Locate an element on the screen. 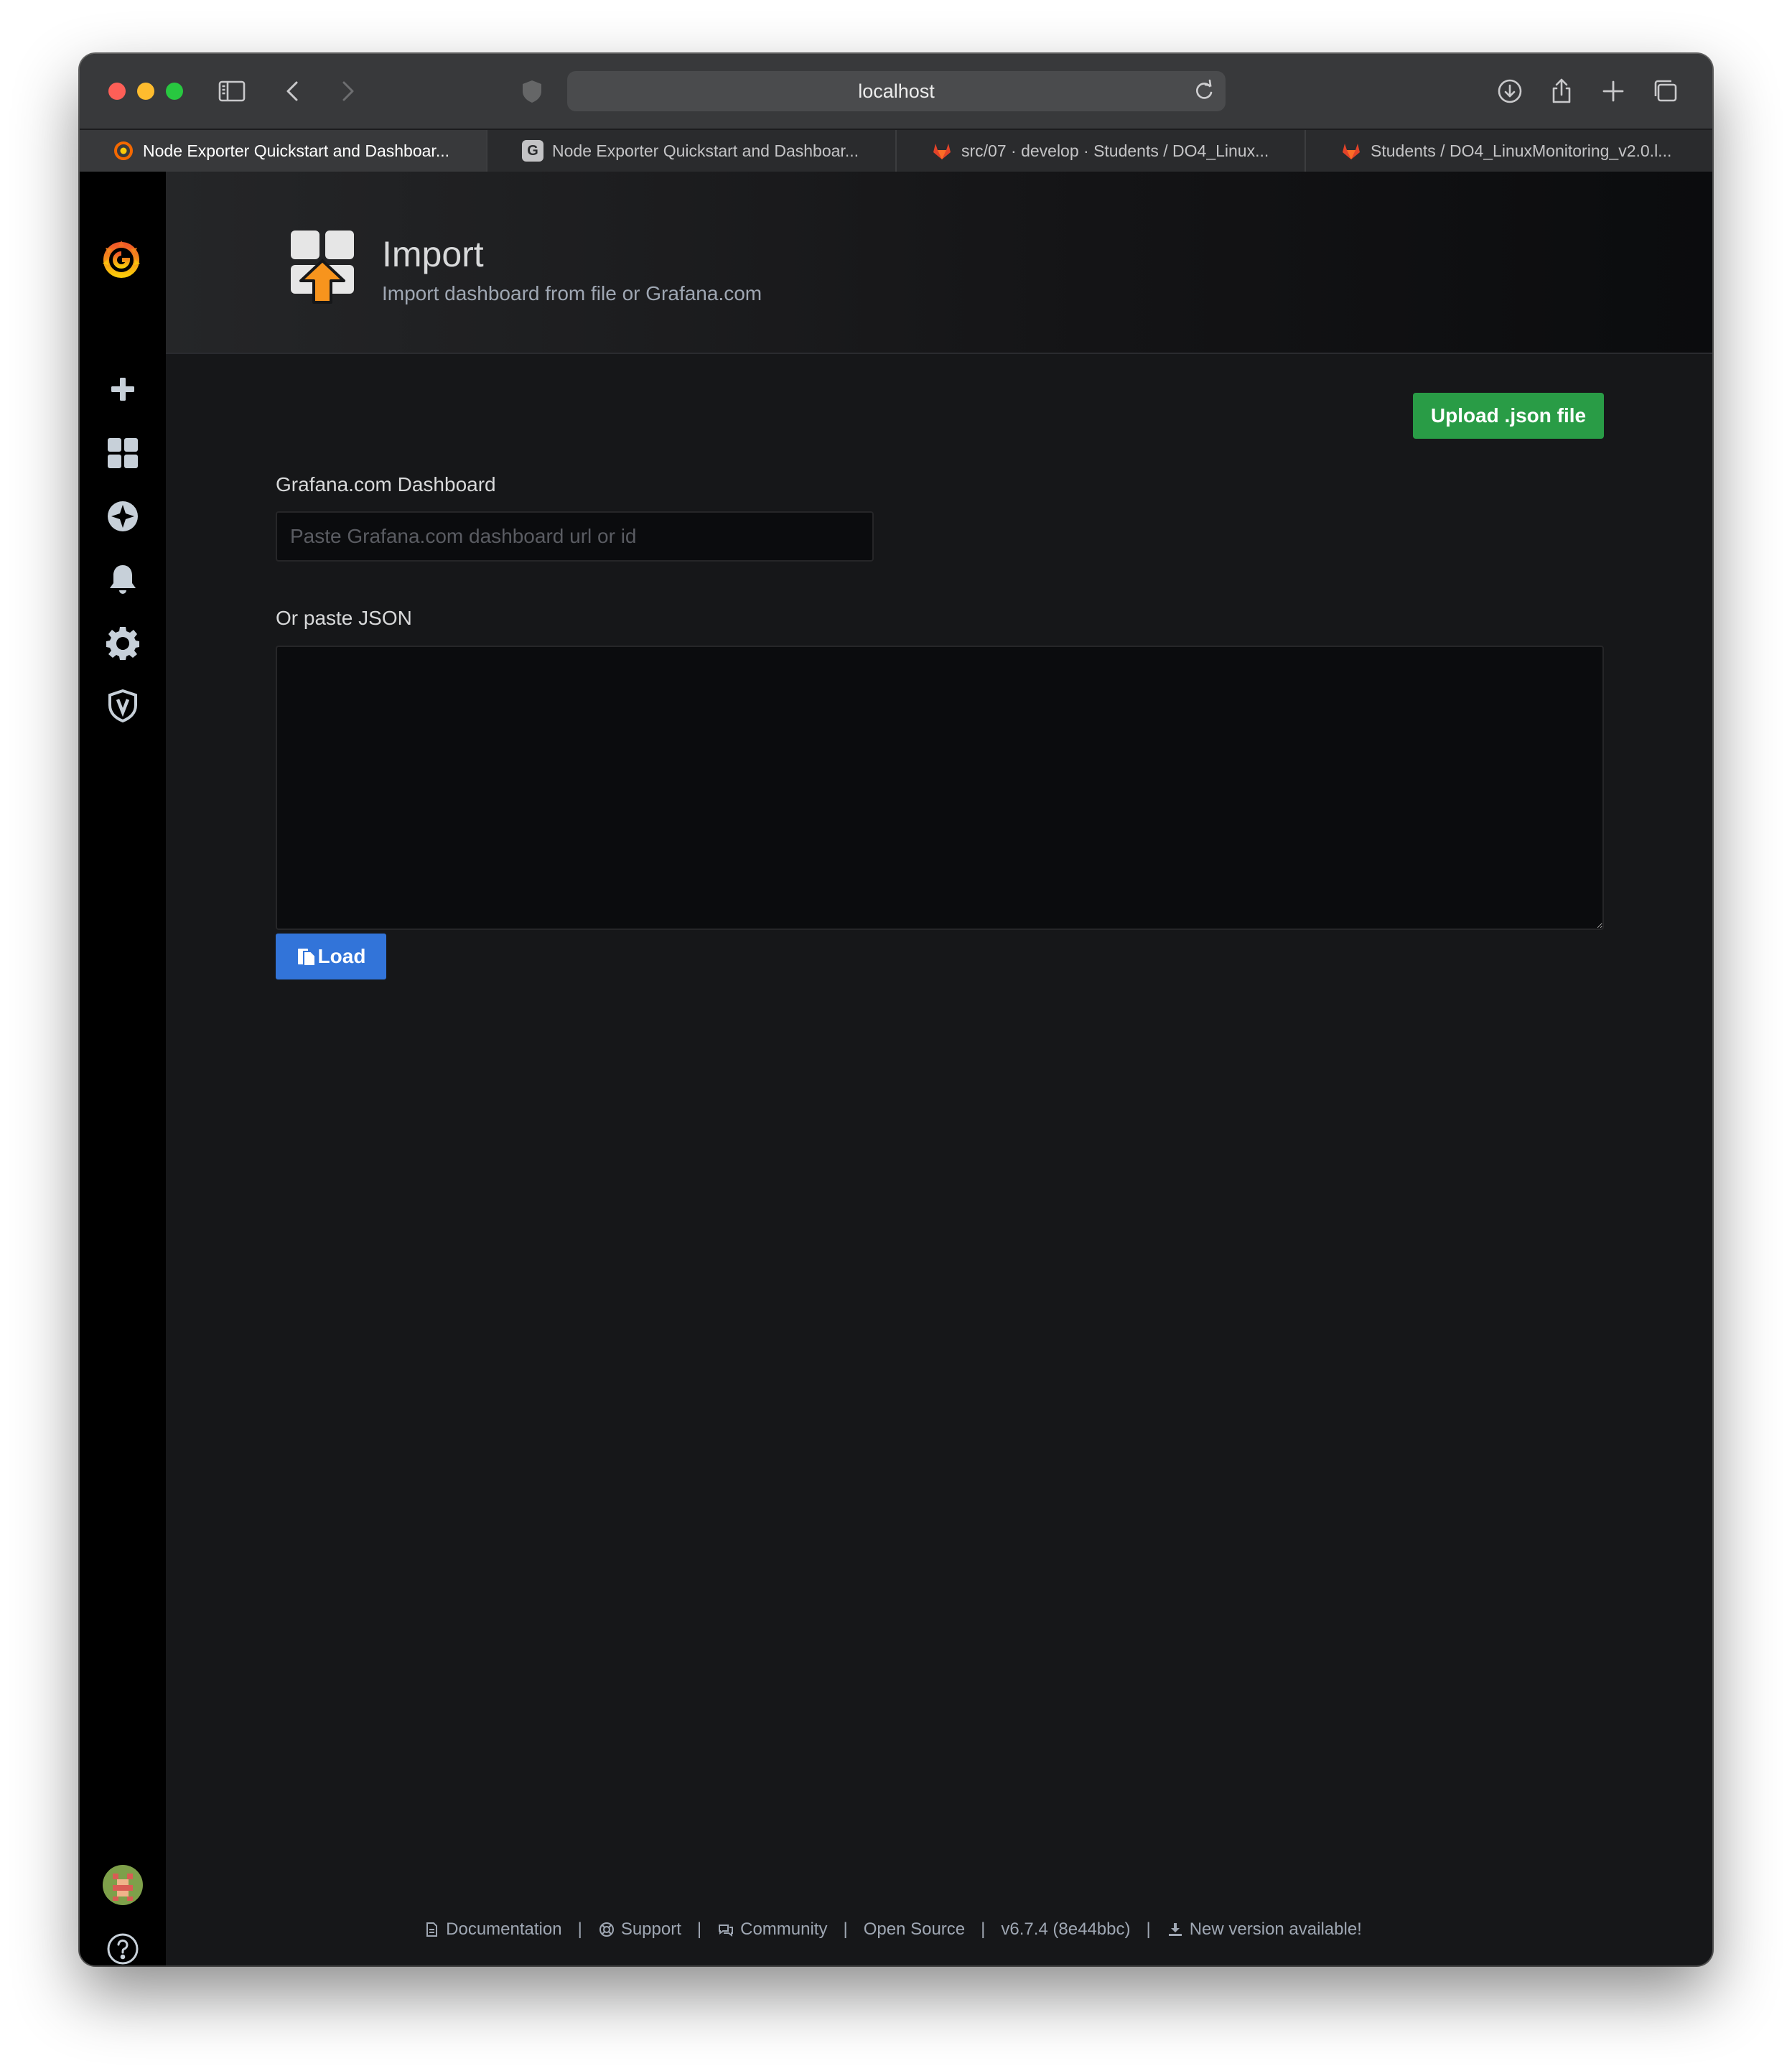  close-window-button is located at coordinates (117, 91).